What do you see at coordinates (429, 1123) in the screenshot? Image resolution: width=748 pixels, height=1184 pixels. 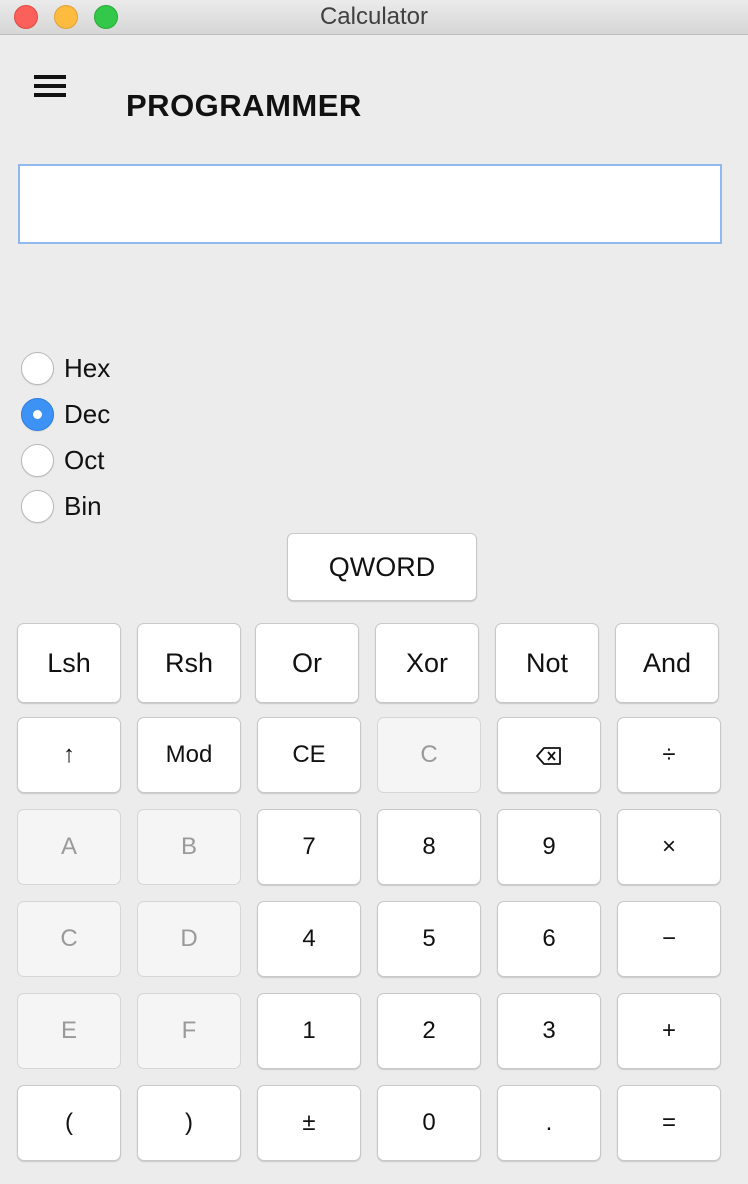 I see `key-0: 0` at bounding box center [429, 1123].